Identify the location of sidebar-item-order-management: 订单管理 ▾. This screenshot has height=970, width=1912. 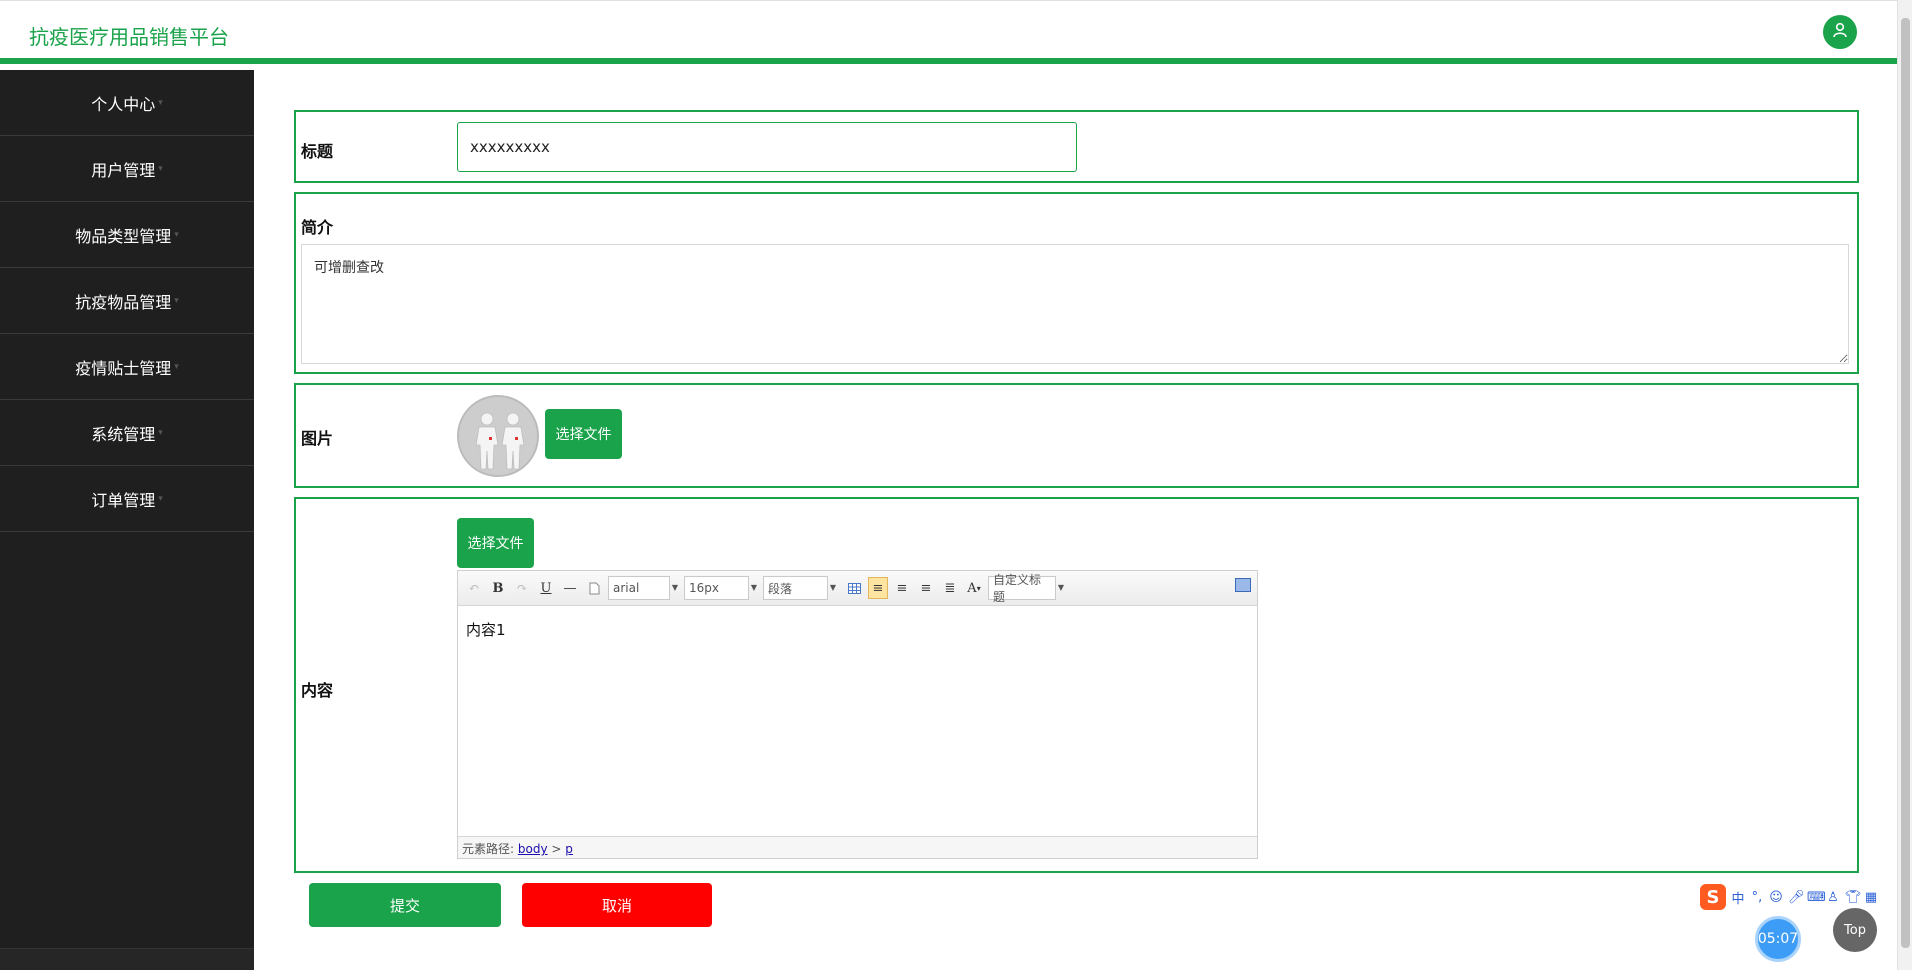
(127, 499).